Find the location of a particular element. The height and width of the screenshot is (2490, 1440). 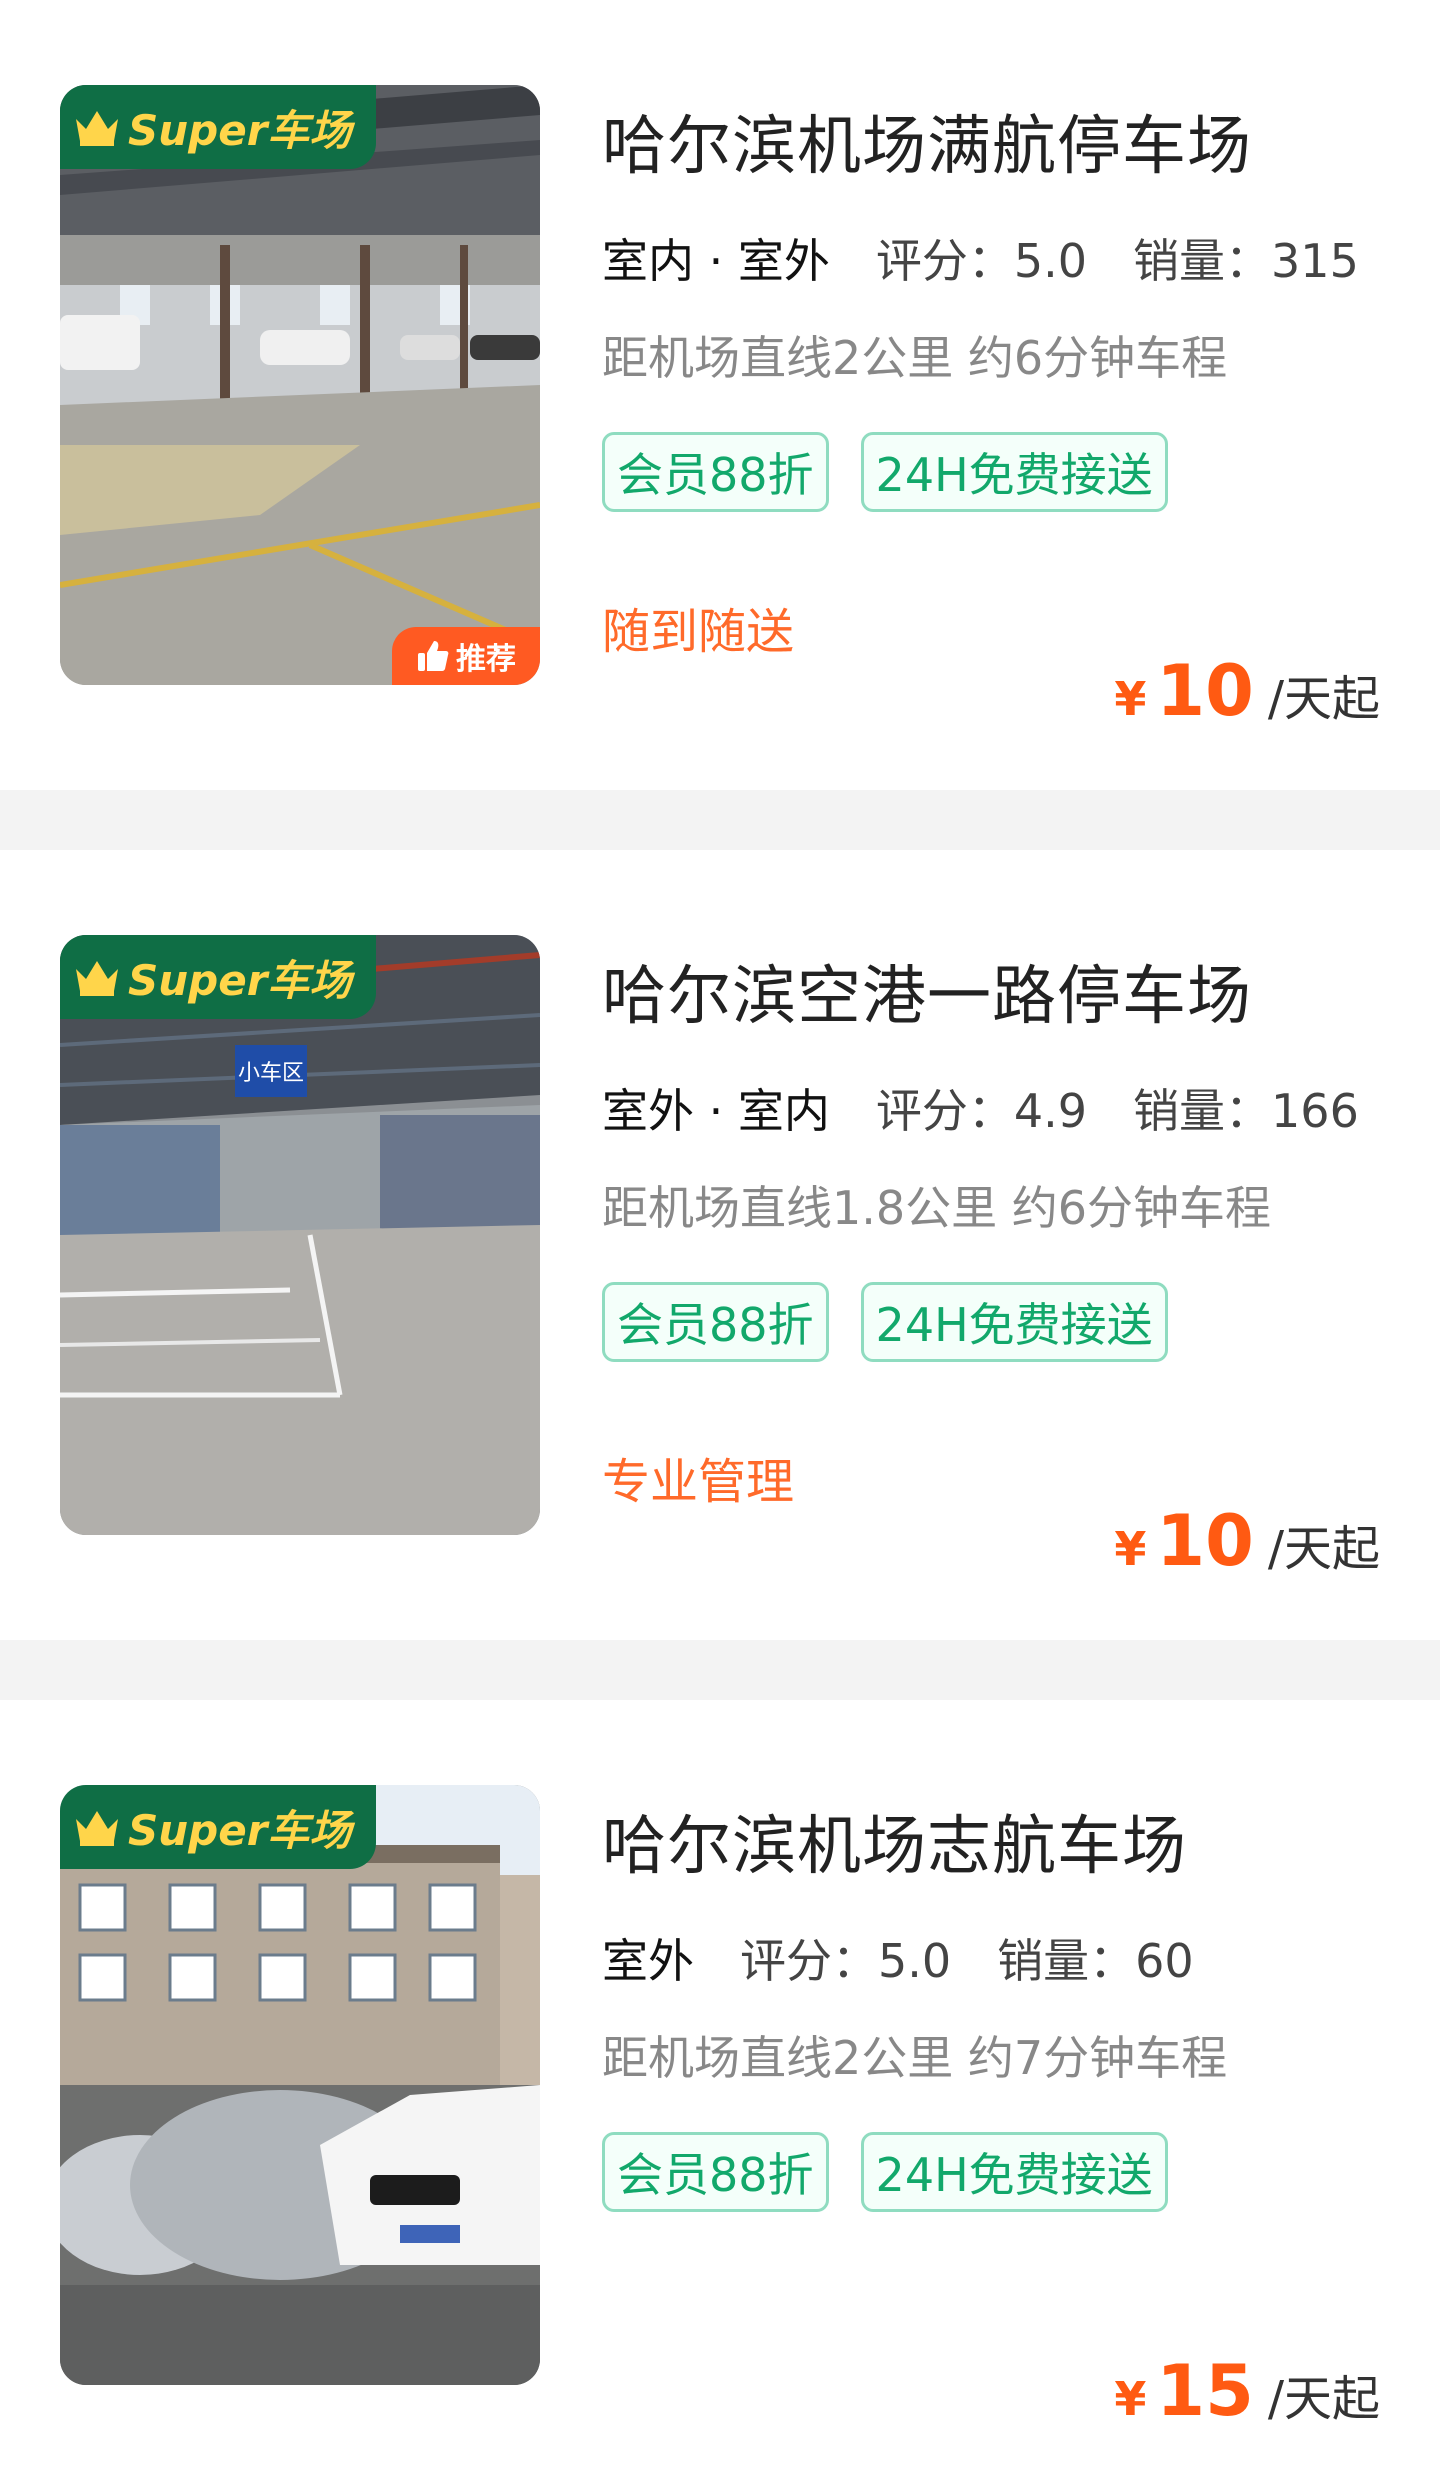

parking-photo: 小车区 Super车场 is located at coordinates (300, 1235).